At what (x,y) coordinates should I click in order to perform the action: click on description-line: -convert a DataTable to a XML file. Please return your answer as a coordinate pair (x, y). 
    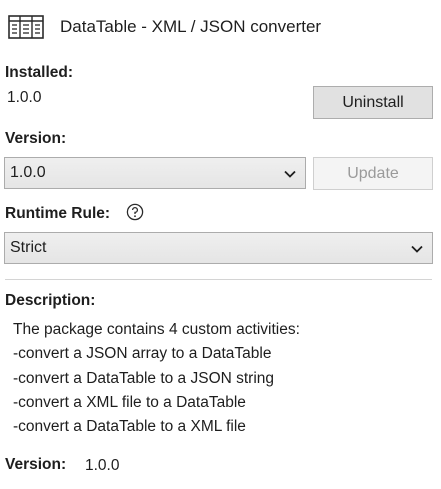
    Looking at the image, I should click on (129, 427).